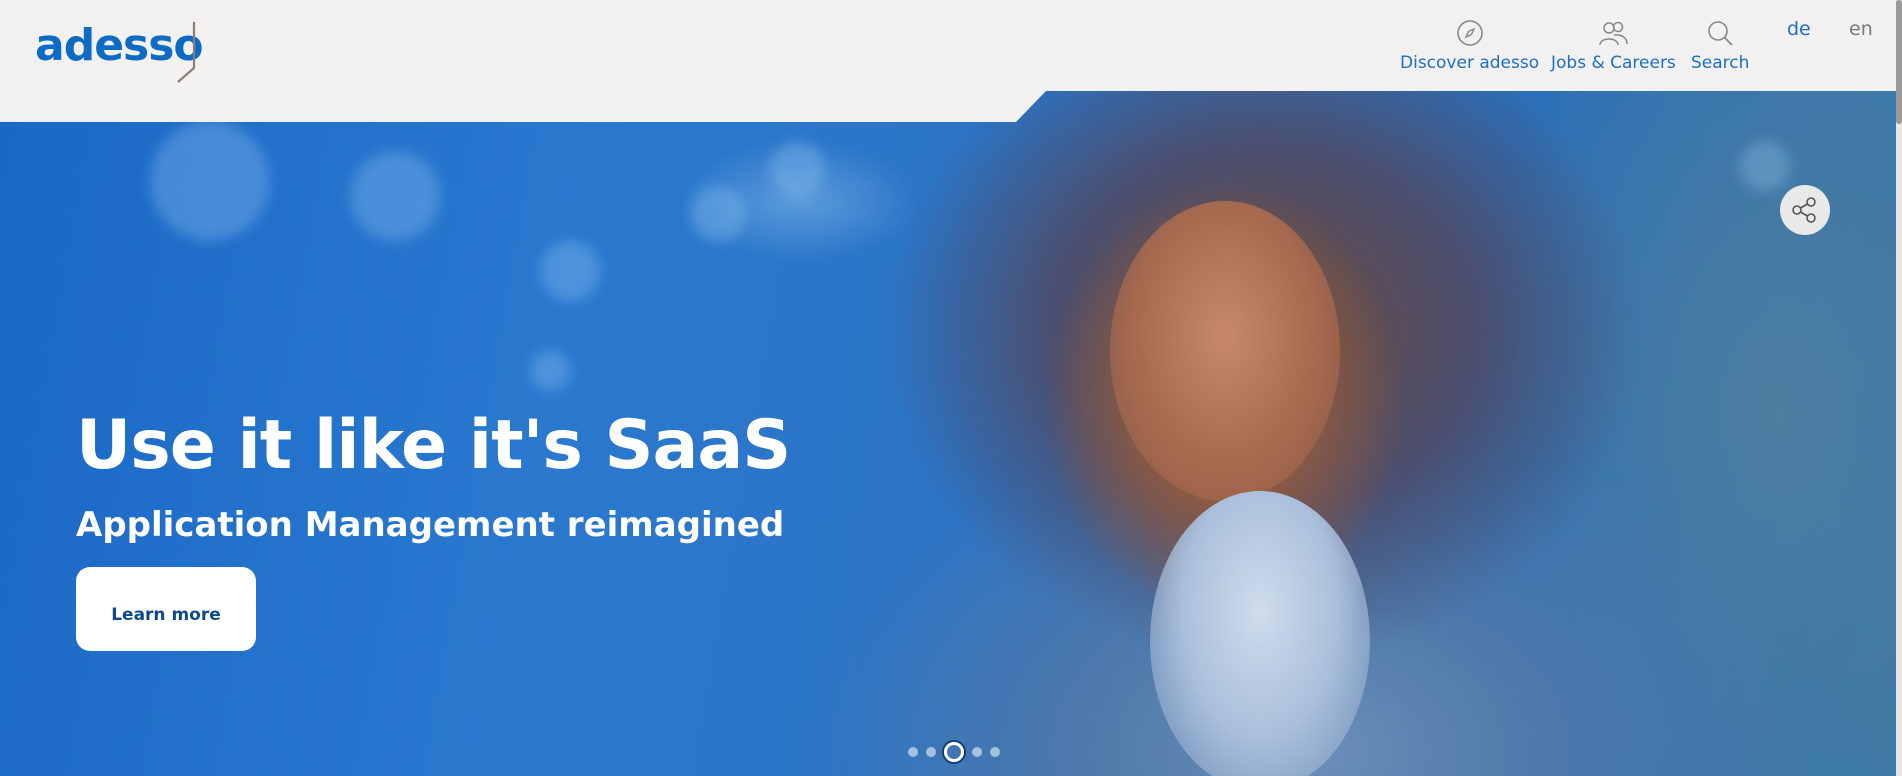 Image resolution: width=1902 pixels, height=776 pixels. What do you see at coordinates (1720, 33) in the screenshot?
I see `search-icon` at bounding box center [1720, 33].